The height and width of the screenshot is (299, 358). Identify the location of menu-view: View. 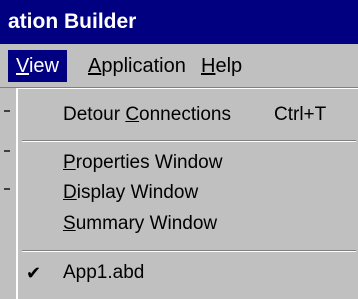
(37, 66).